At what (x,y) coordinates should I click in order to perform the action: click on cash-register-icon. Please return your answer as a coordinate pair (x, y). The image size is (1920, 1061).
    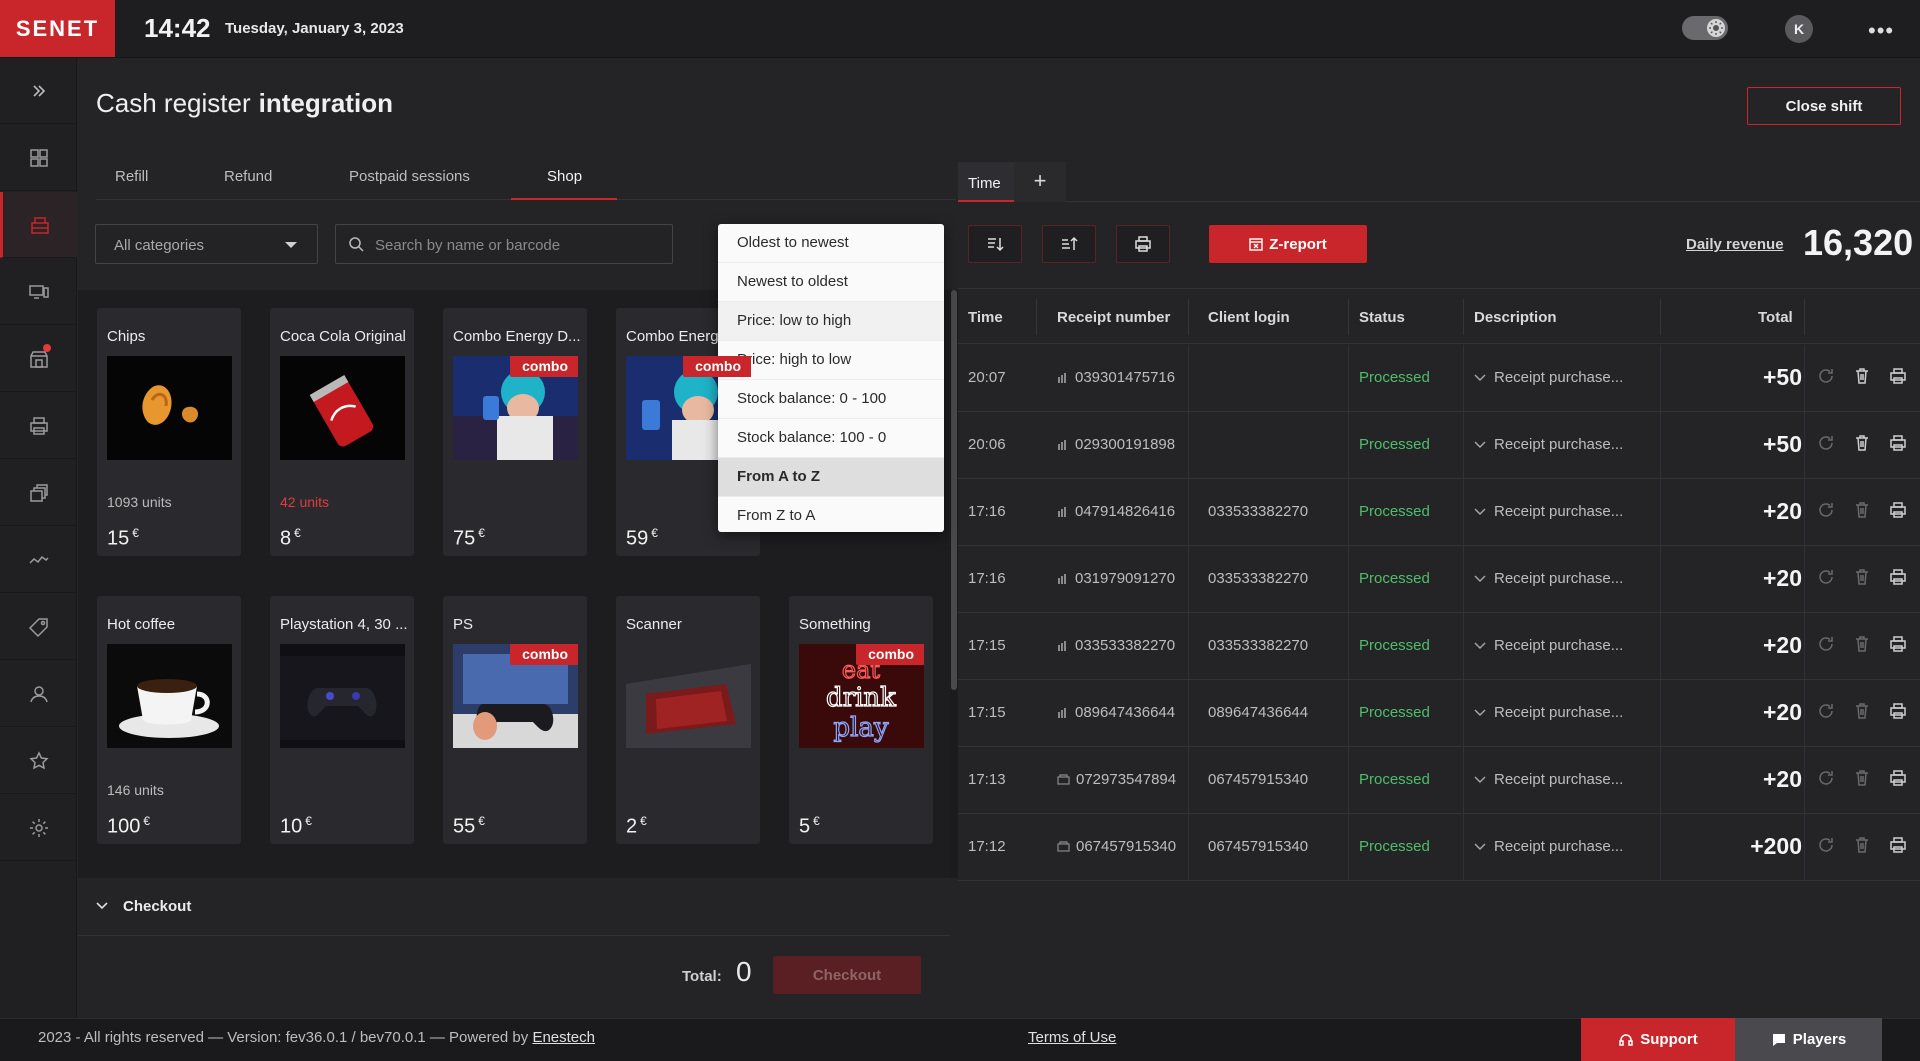
    Looking at the image, I should click on (38, 225).